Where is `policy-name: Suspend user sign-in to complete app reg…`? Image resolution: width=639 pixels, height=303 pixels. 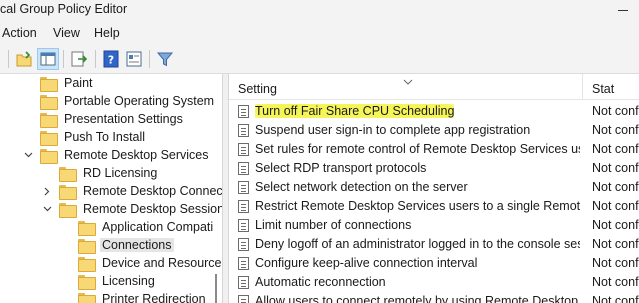
policy-name: Suspend user sign-in to complete app reg… is located at coordinates (393, 130).